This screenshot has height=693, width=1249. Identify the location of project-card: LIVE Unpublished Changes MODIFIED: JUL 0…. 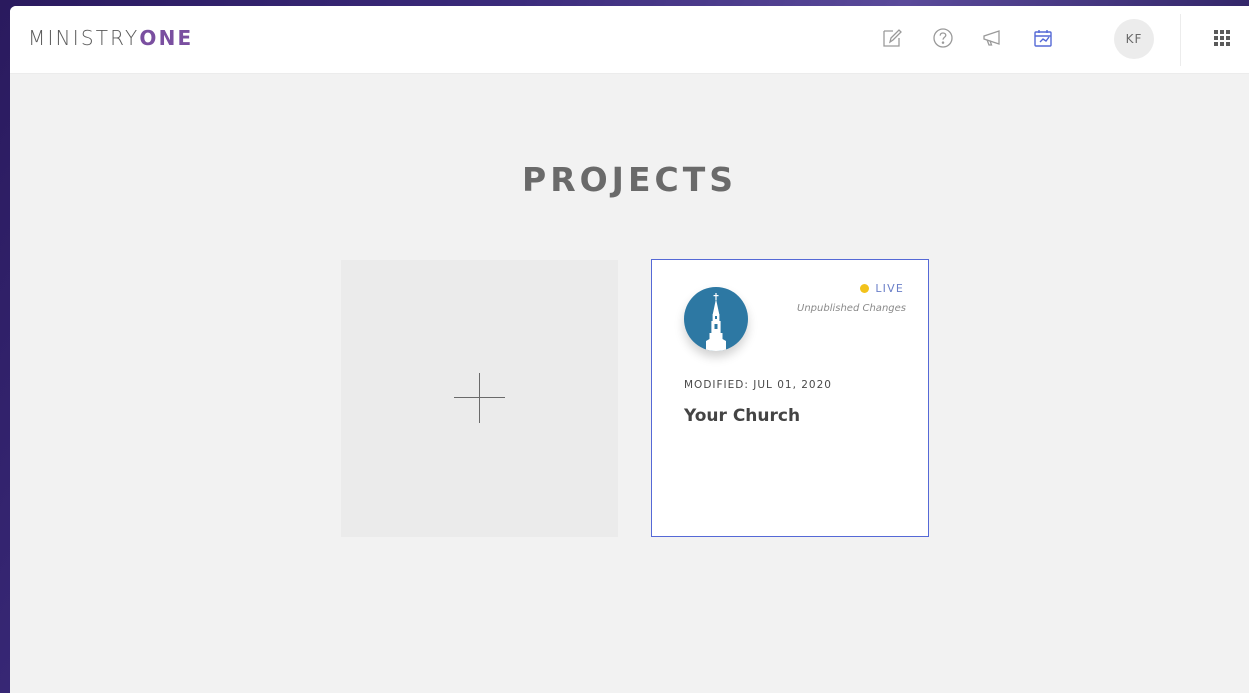
(790, 398).